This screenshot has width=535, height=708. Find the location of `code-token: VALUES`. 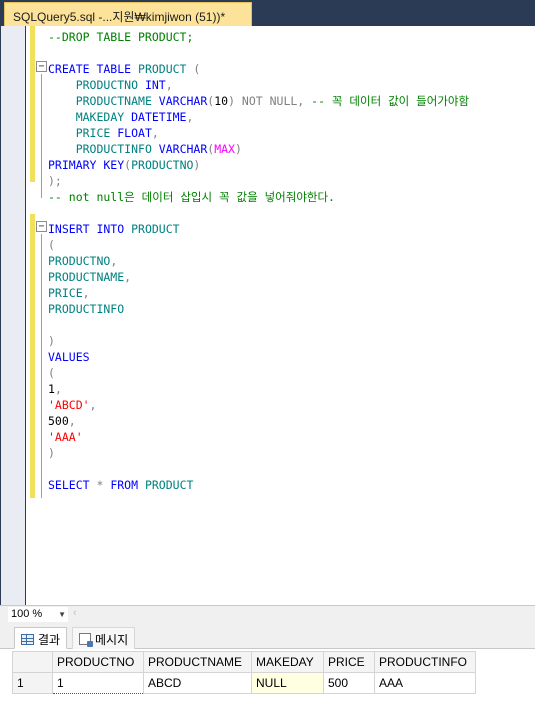

code-token: VALUES is located at coordinates (69, 357).